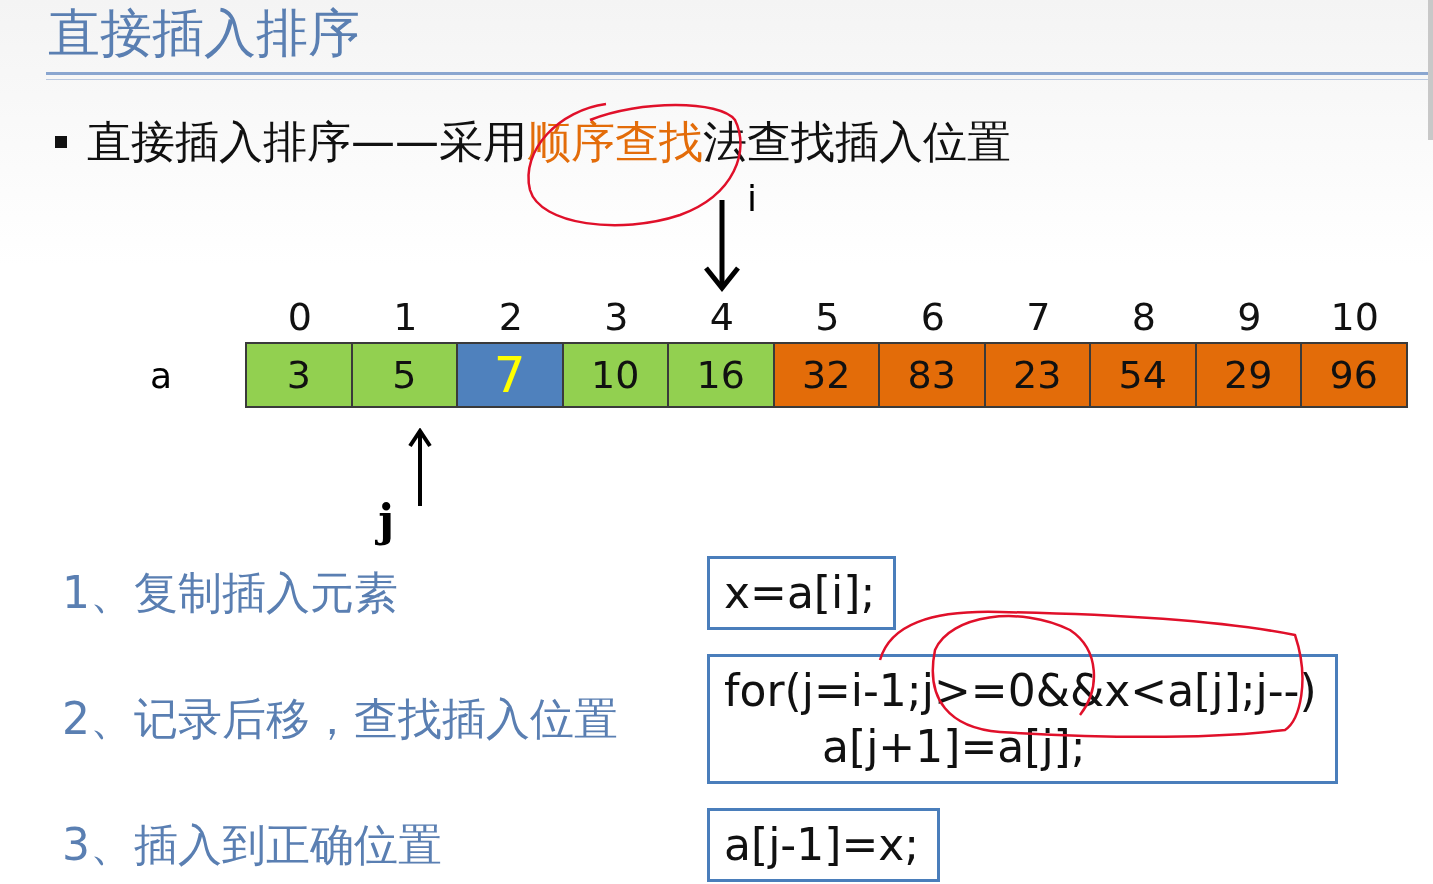  Describe the element at coordinates (1143, 375) in the screenshot. I see `array-cell: 54` at that location.